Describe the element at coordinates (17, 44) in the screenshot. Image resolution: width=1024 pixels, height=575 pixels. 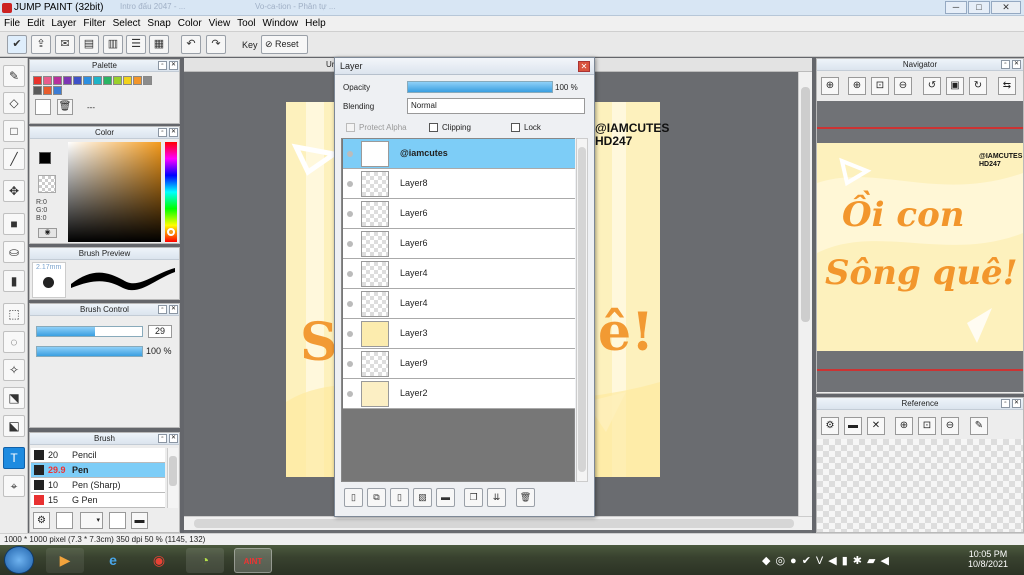
I see `snap-icon: ✔` at that location.